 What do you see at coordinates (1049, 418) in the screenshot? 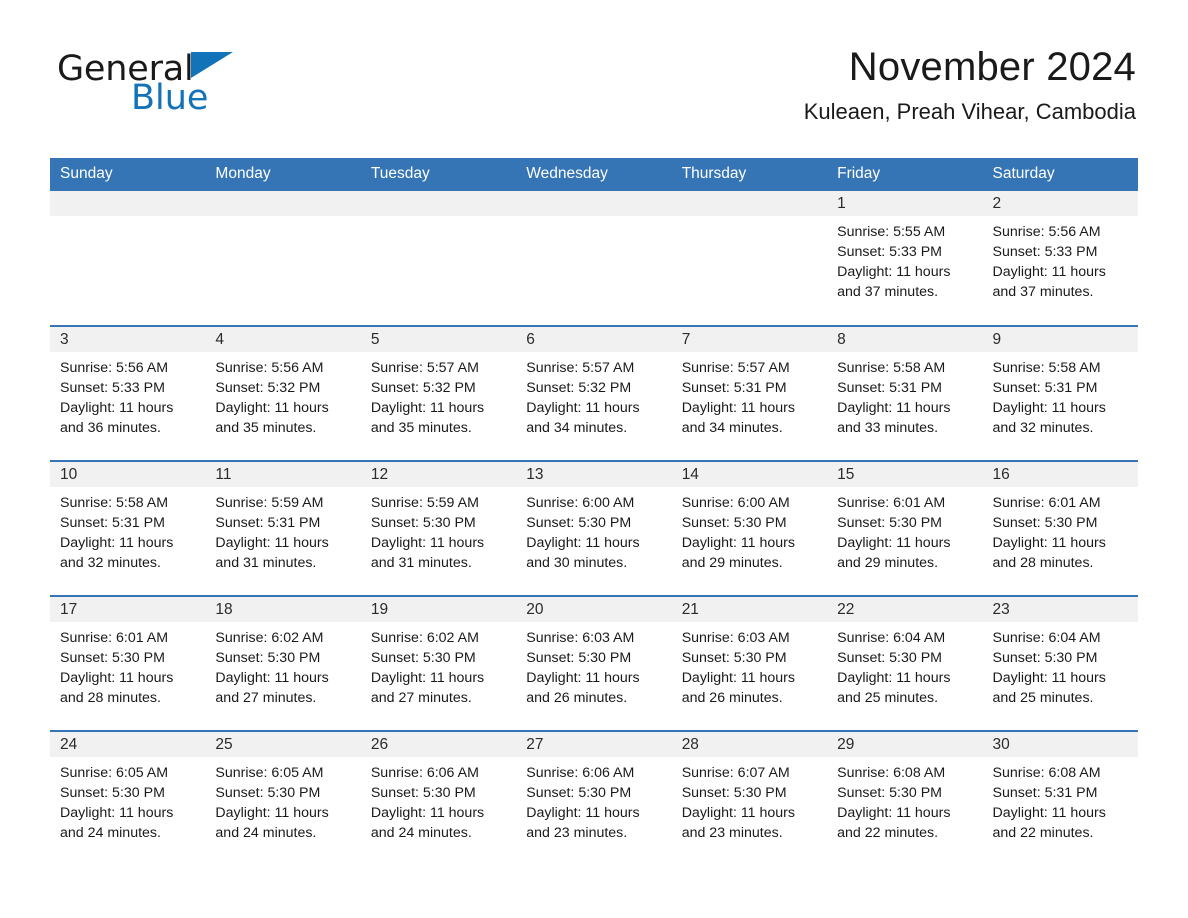
I see `daylight-text: Daylight: 11 hours and 32 minutes.` at bounding box center [1049, 418].